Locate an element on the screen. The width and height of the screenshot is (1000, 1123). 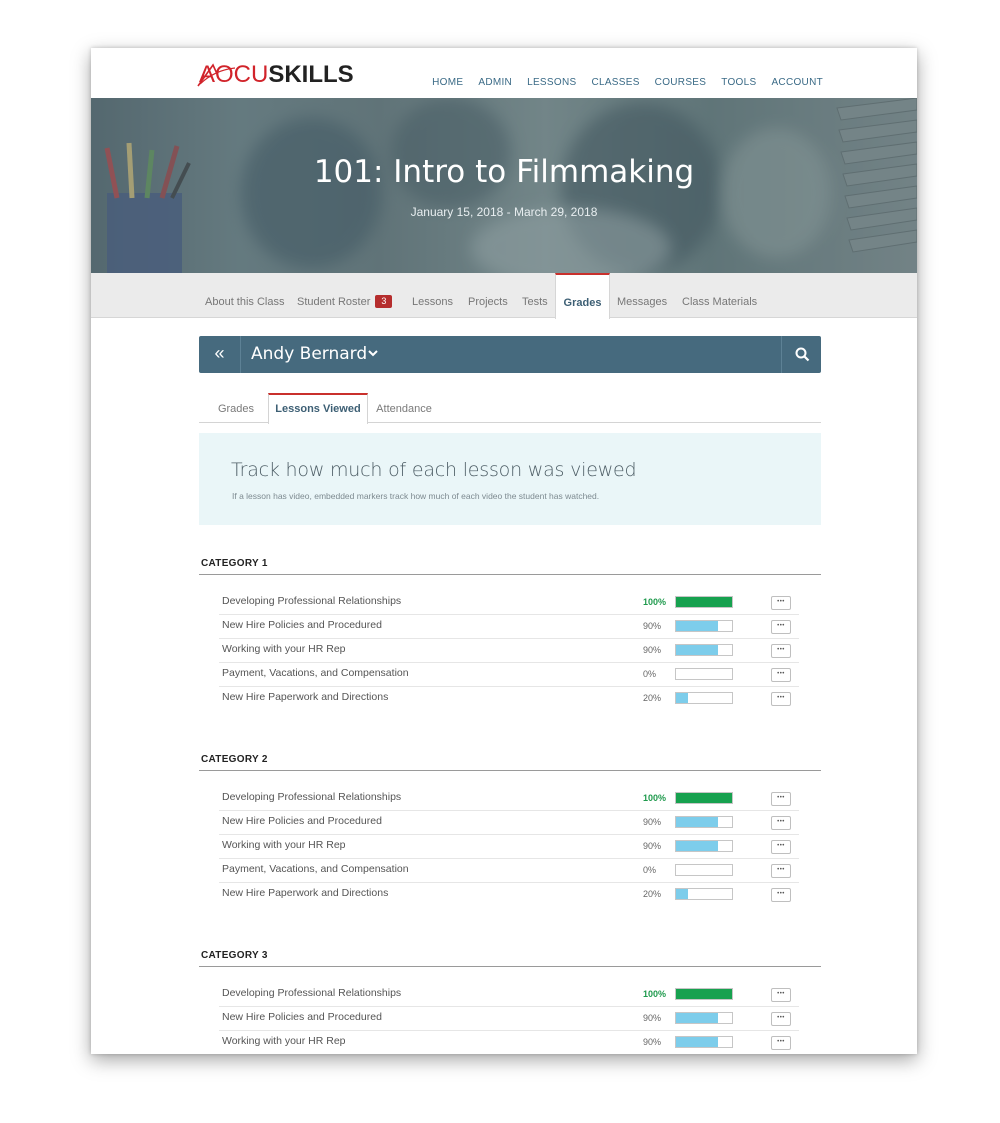
class-title: 101: Intro to Filmmaking is located at coordinates (504, 172).